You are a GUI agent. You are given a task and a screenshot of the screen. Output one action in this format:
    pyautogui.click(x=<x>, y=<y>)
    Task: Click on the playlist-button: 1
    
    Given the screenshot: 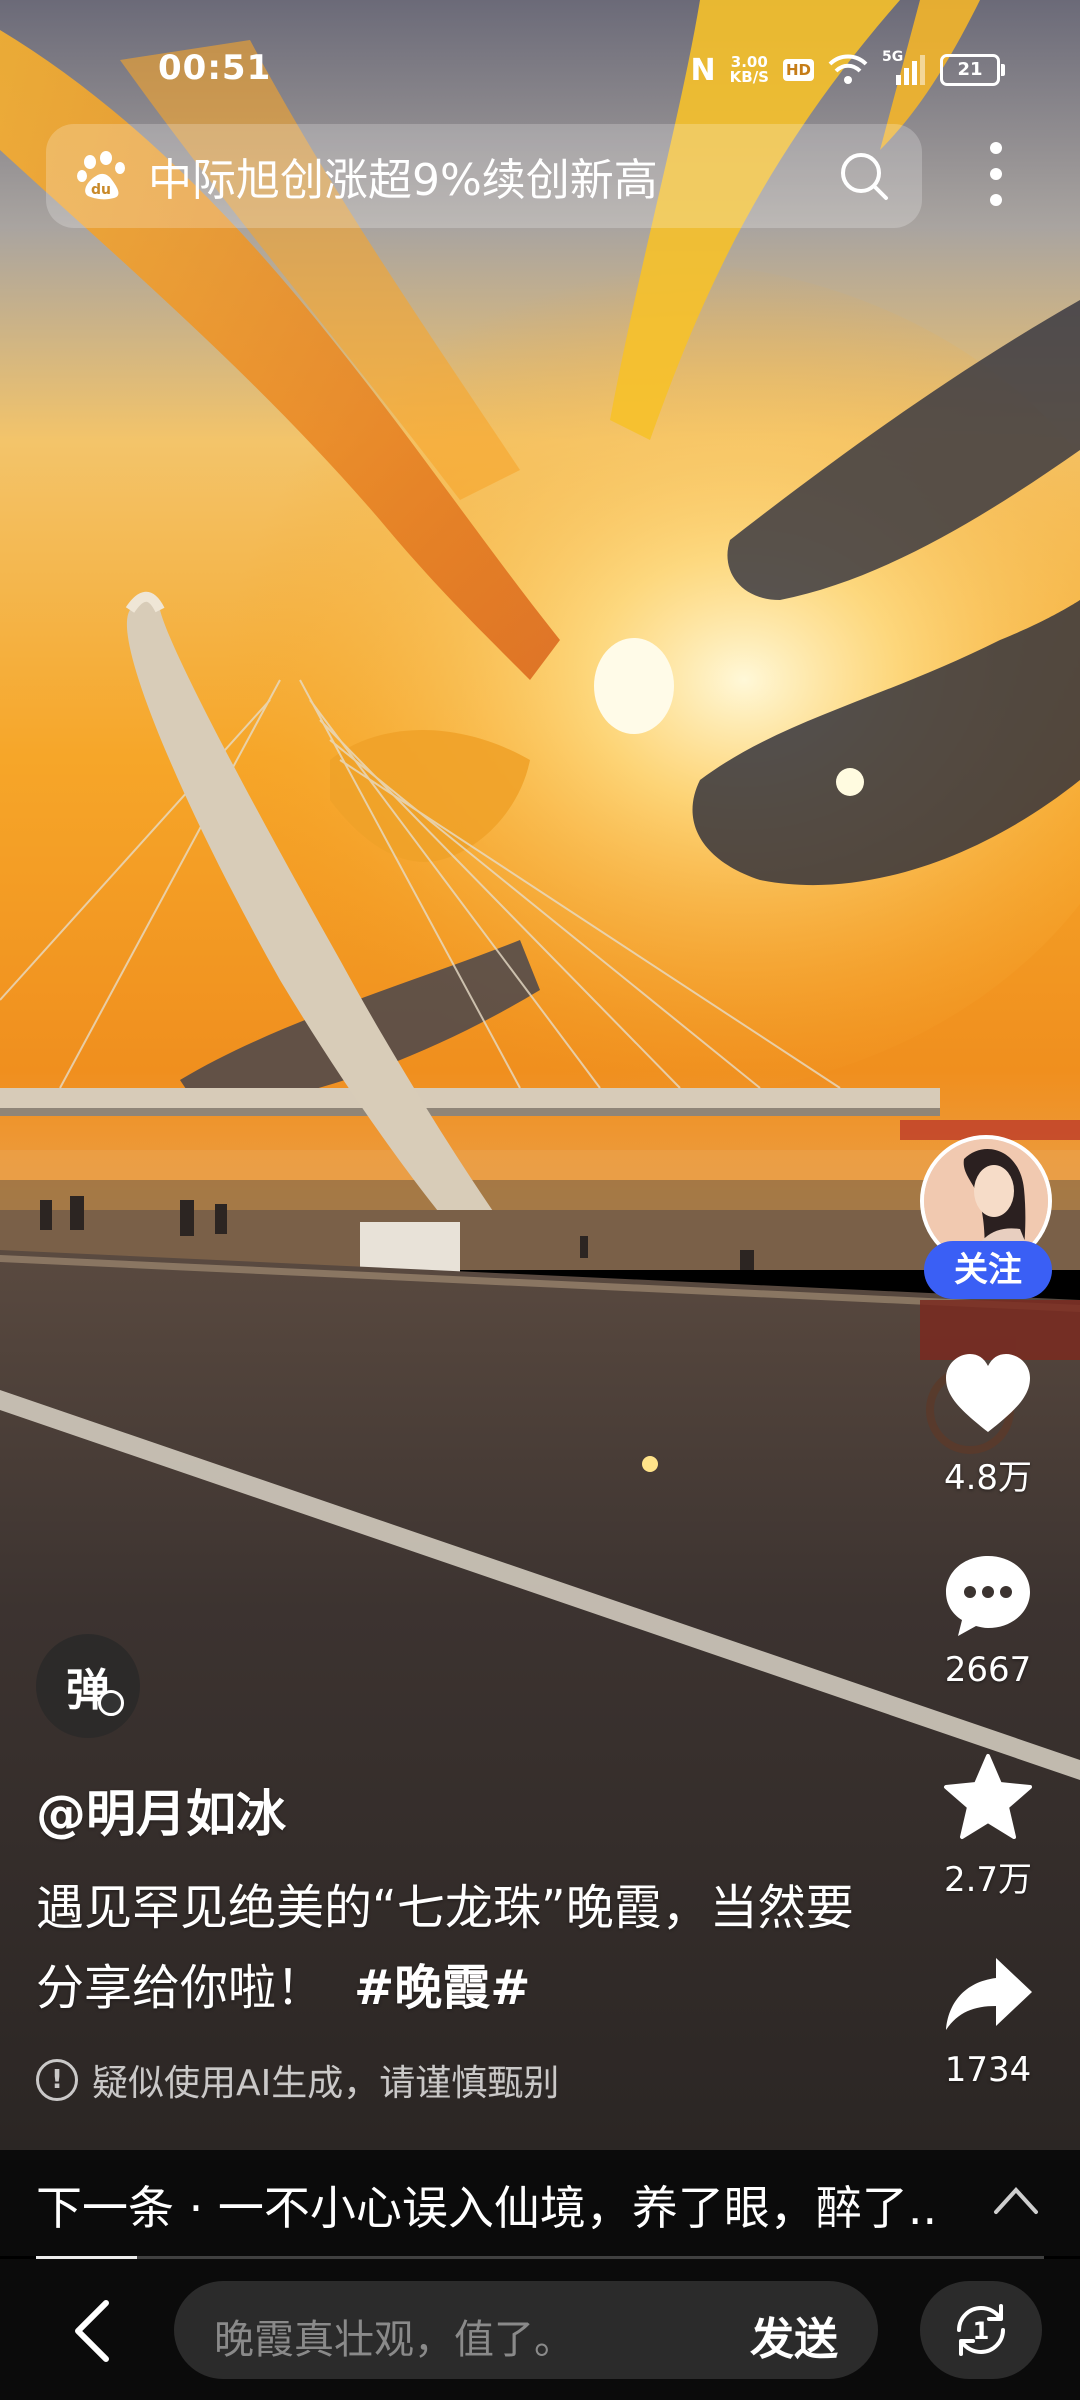 What is the action you would take?
    pyautogui.click(x=981, y=2330)
    